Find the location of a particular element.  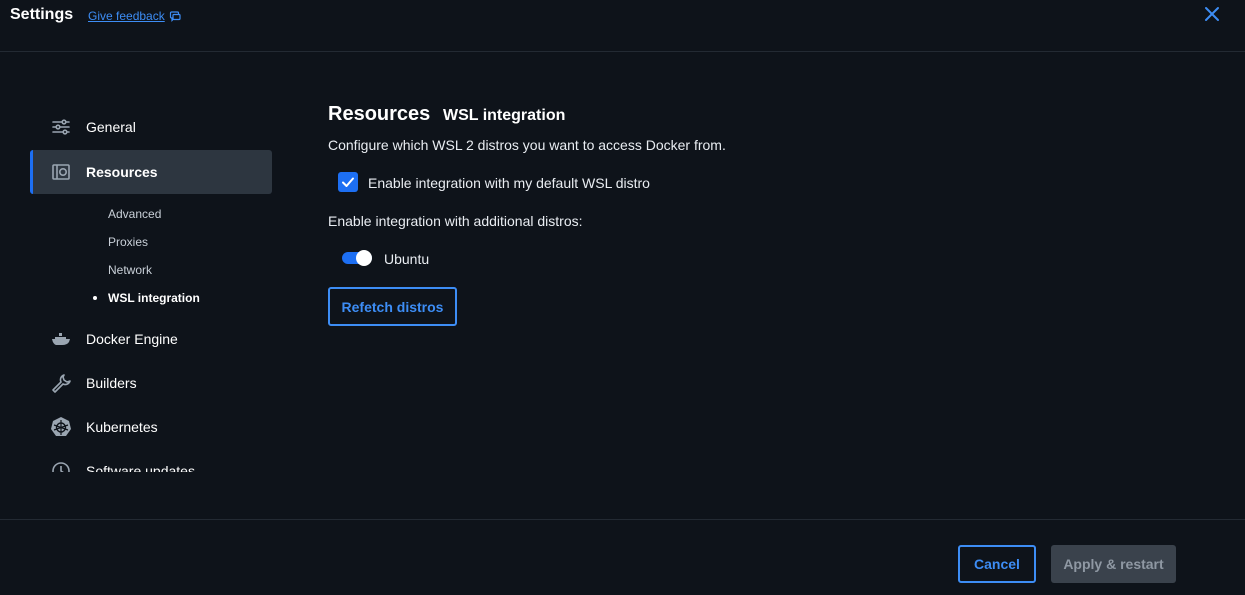

sidebar-subitem-proxies: Proxies is located at coordinates (128, 242).